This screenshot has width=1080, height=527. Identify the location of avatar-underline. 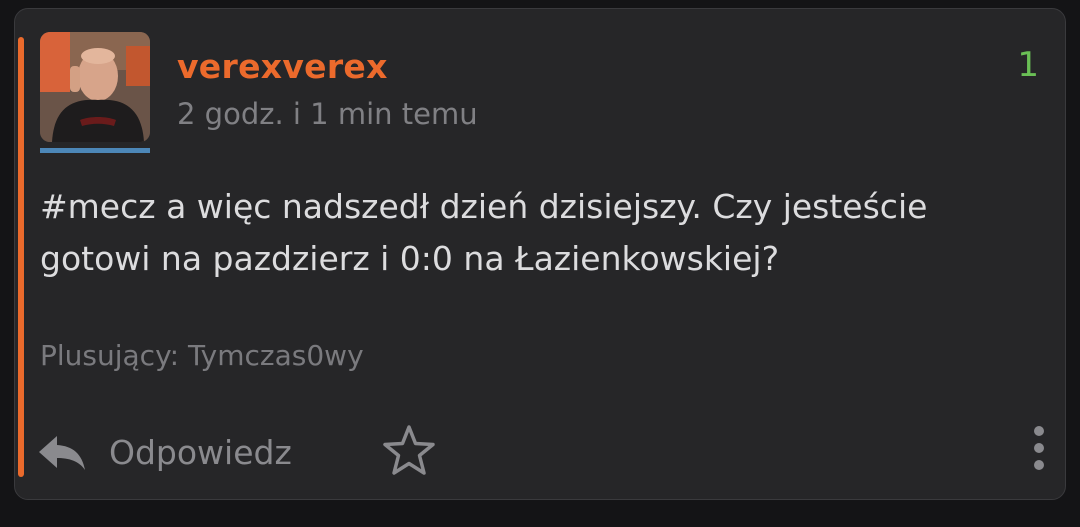
(95, 150).